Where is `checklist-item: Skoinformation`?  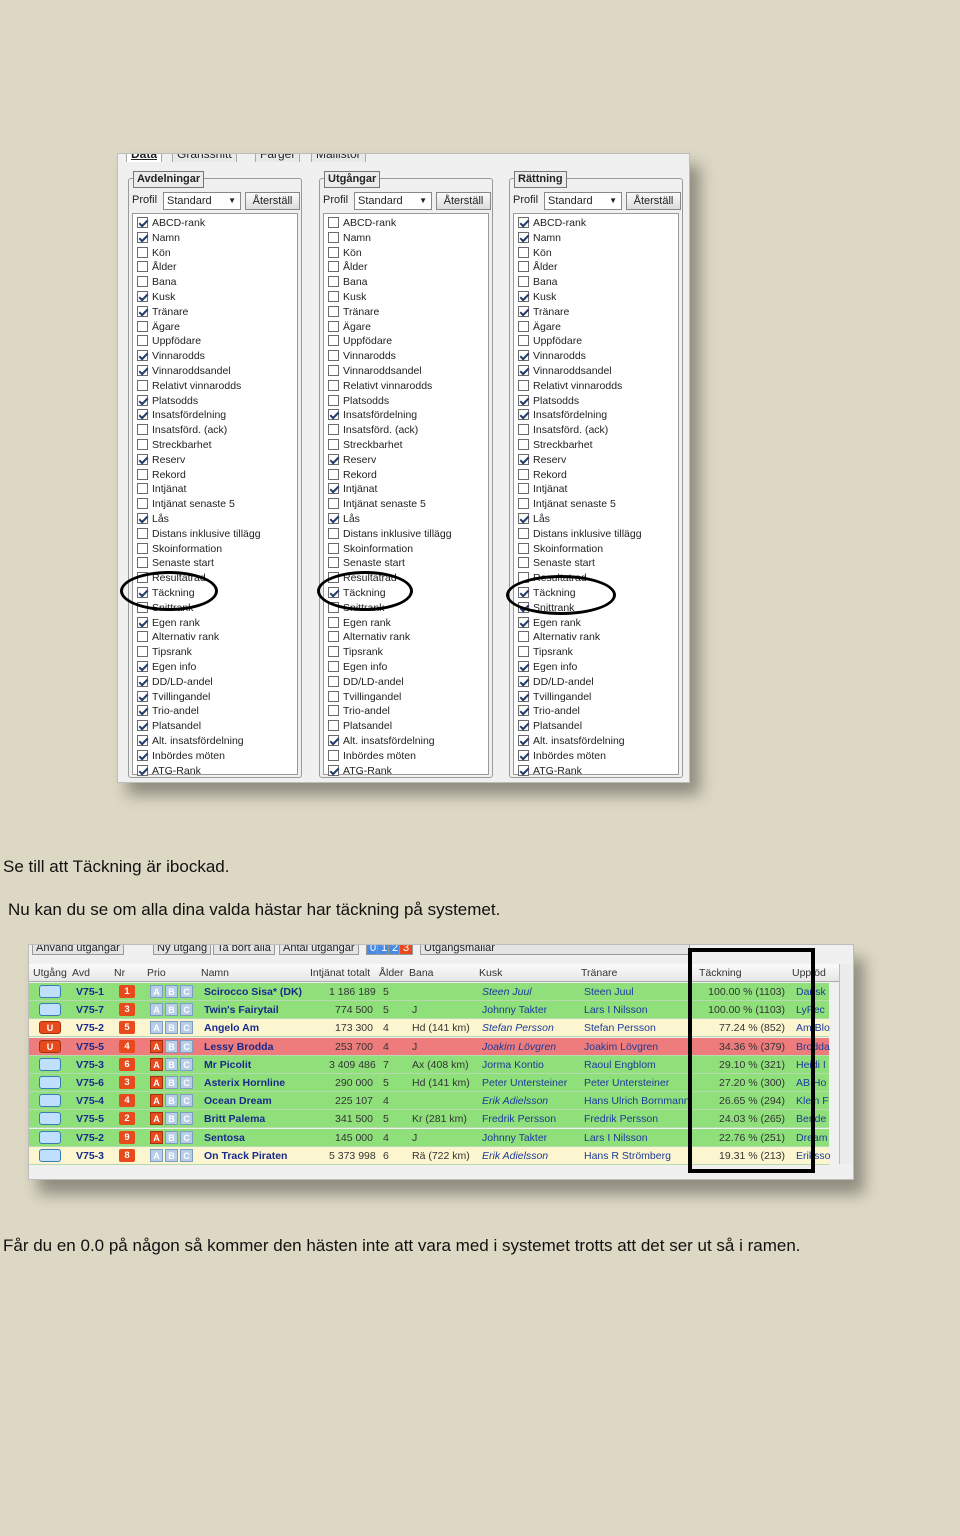
checklist-item: Skoinformation is located at coordinates (370, 549).